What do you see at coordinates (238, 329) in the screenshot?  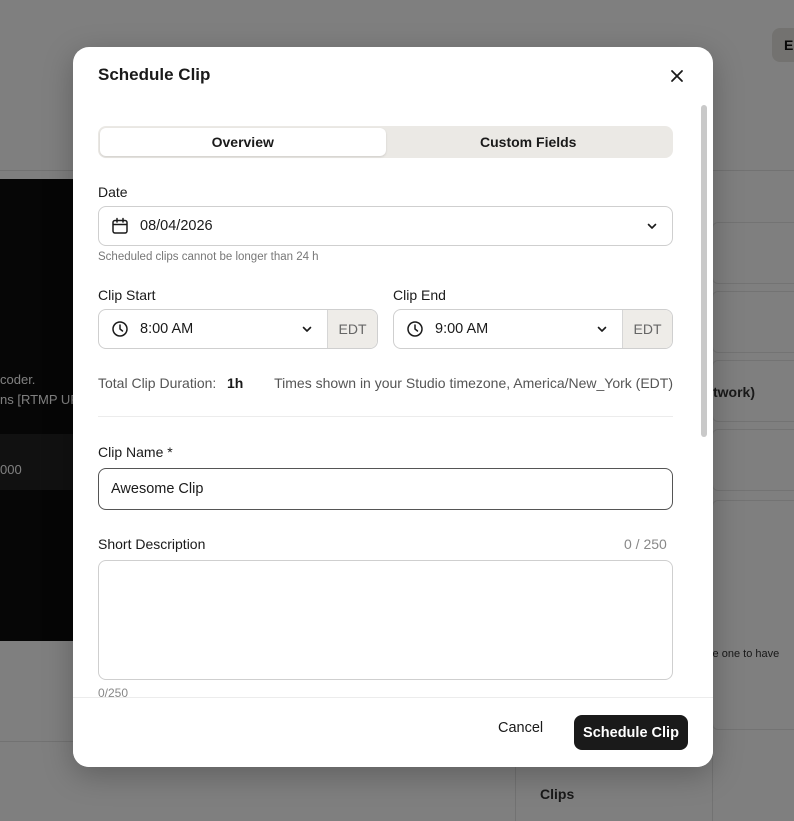 I see `clip-start-select: 8:00 AM EDT` at bounding box center [238, 329].